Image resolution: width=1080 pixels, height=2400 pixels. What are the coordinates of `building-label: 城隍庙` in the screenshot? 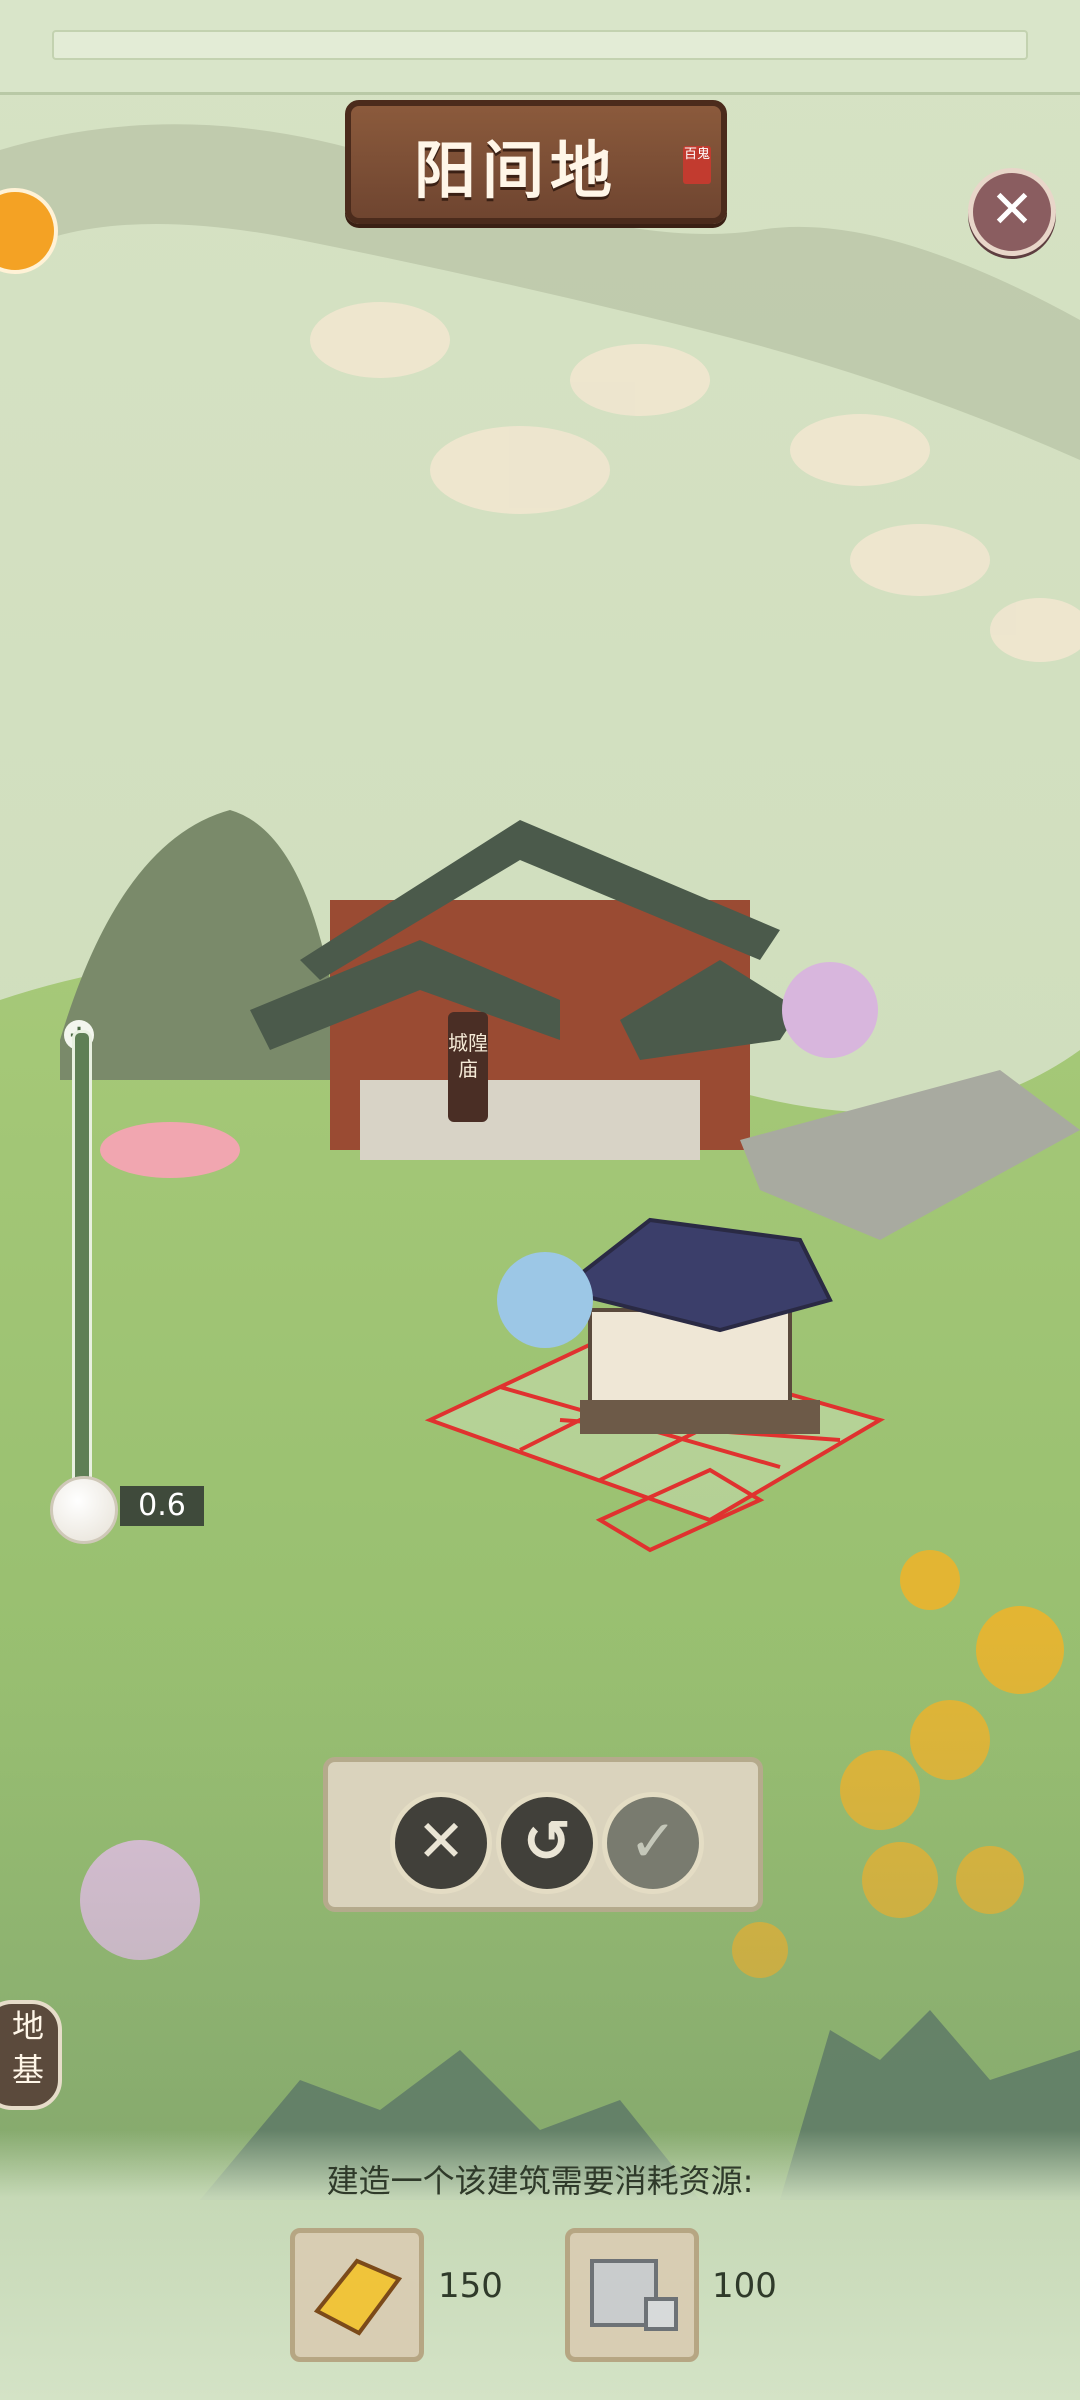 It's located at (468, 1067).